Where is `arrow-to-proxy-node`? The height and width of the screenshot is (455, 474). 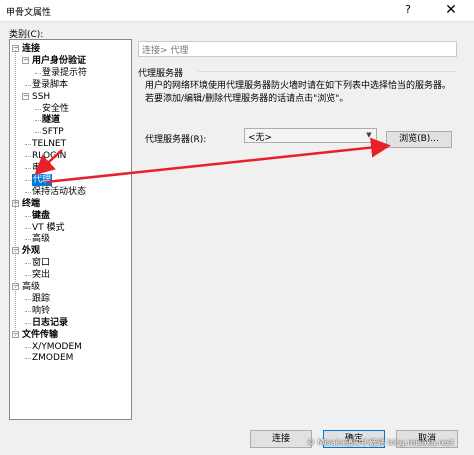
arrow-to-proxy-node is located at coordinates (48, 162).